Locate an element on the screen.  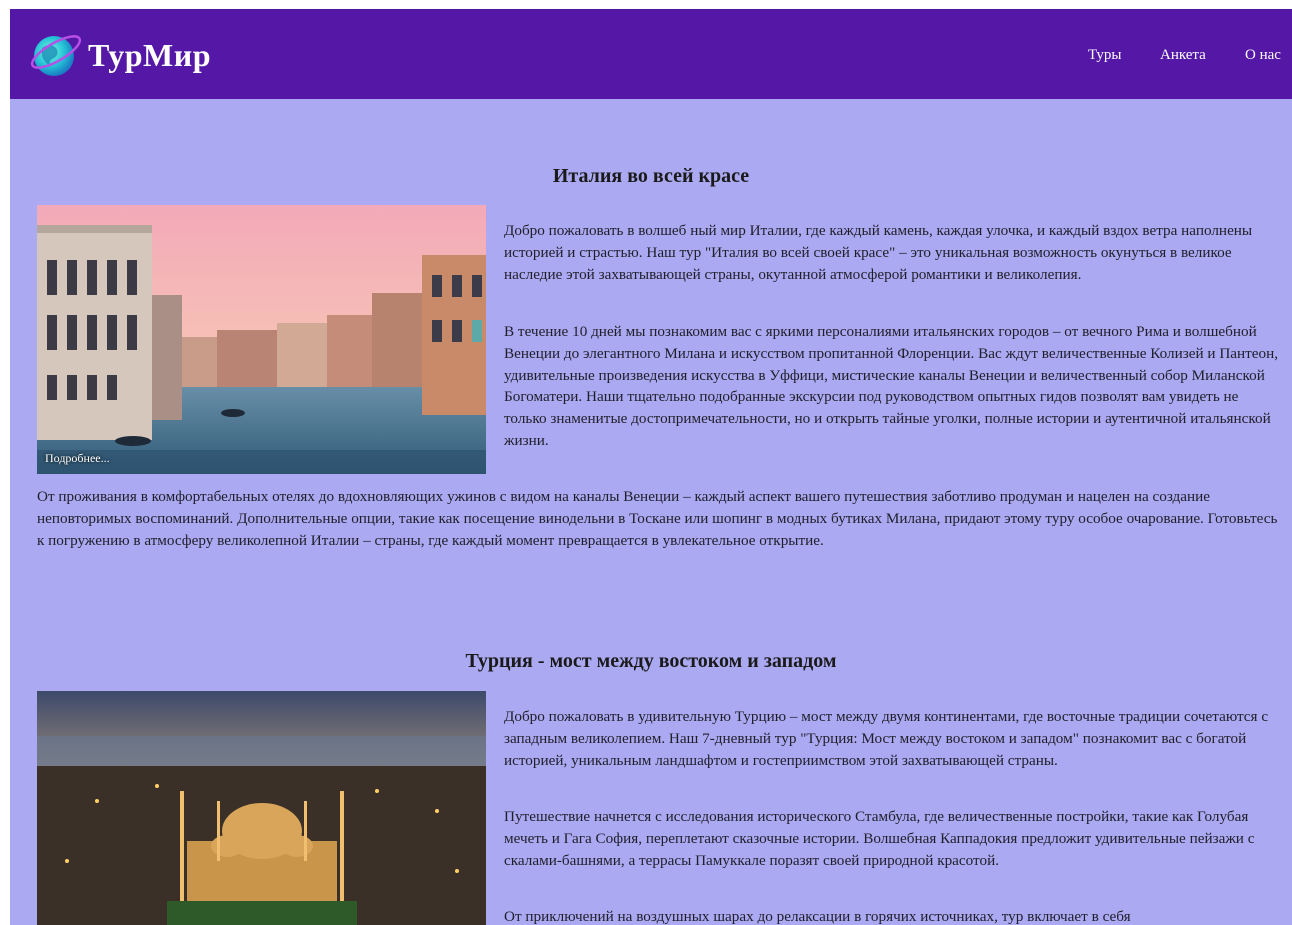
tour-title-italy: Италия во всей красе is located at coordinates (651, 176).